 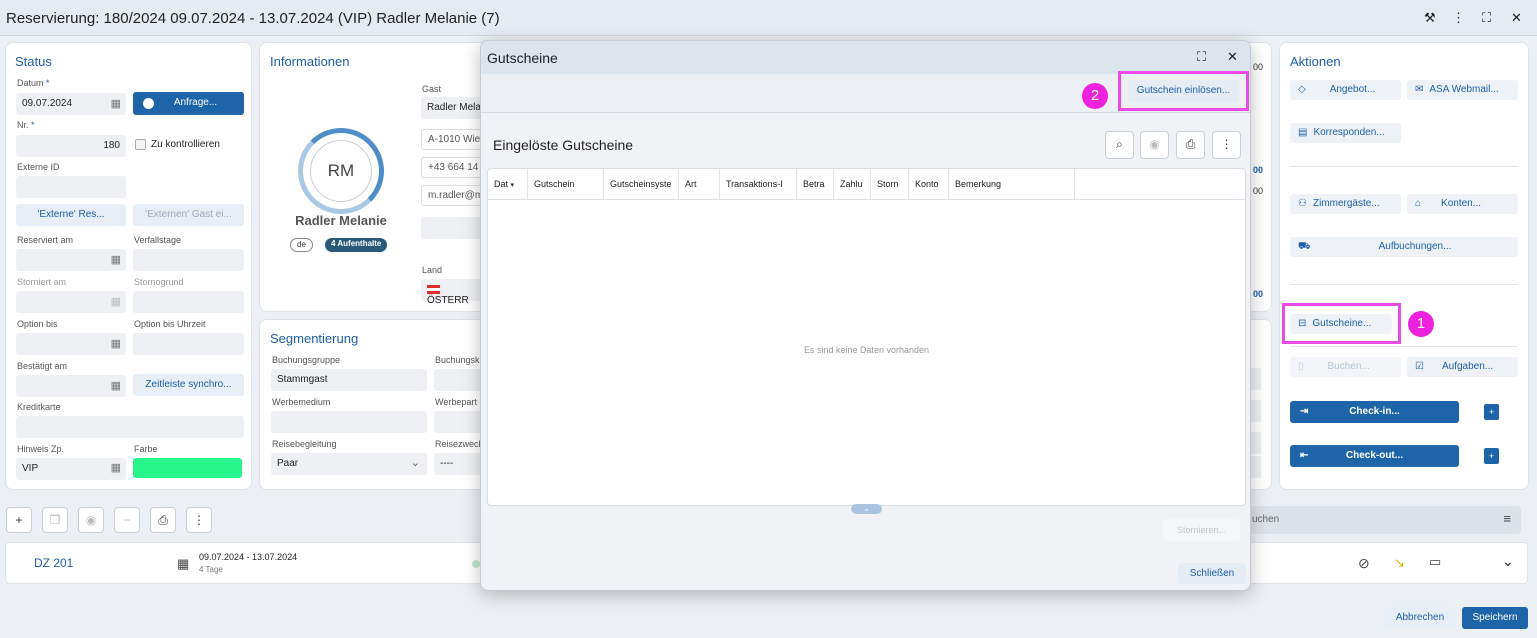 What do you see at coordinates (71, 104) in the screenshot?
I see `datum-field: 09.07.2024 ▦` at bounding box center [71, 104].